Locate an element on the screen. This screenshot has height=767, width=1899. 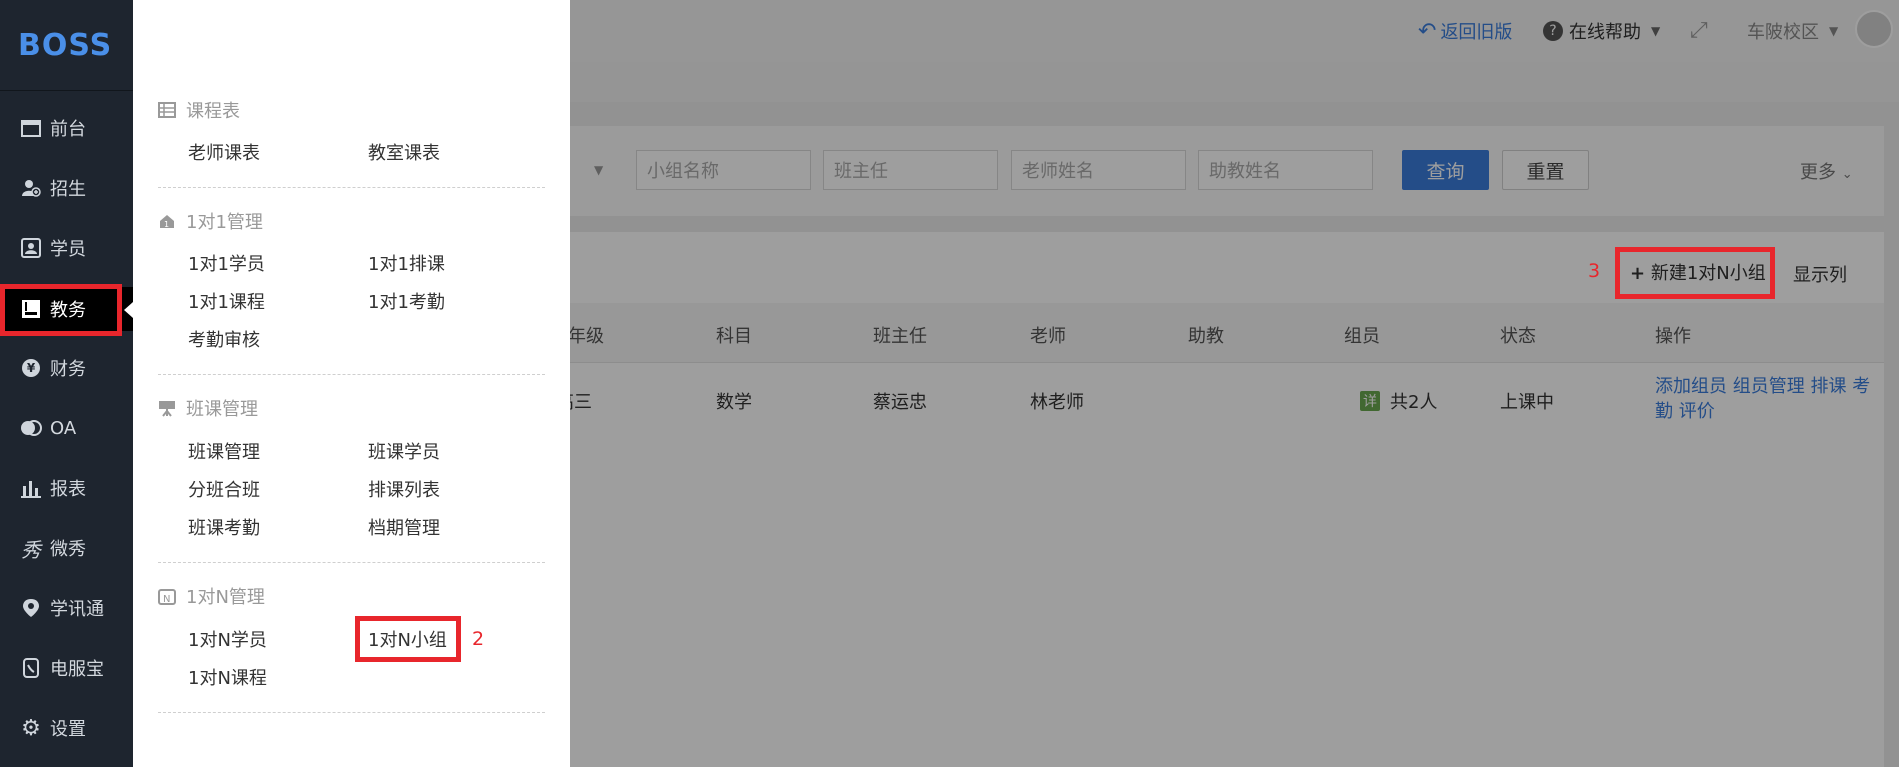
svg-text: N is located at coordinates (166, 599).